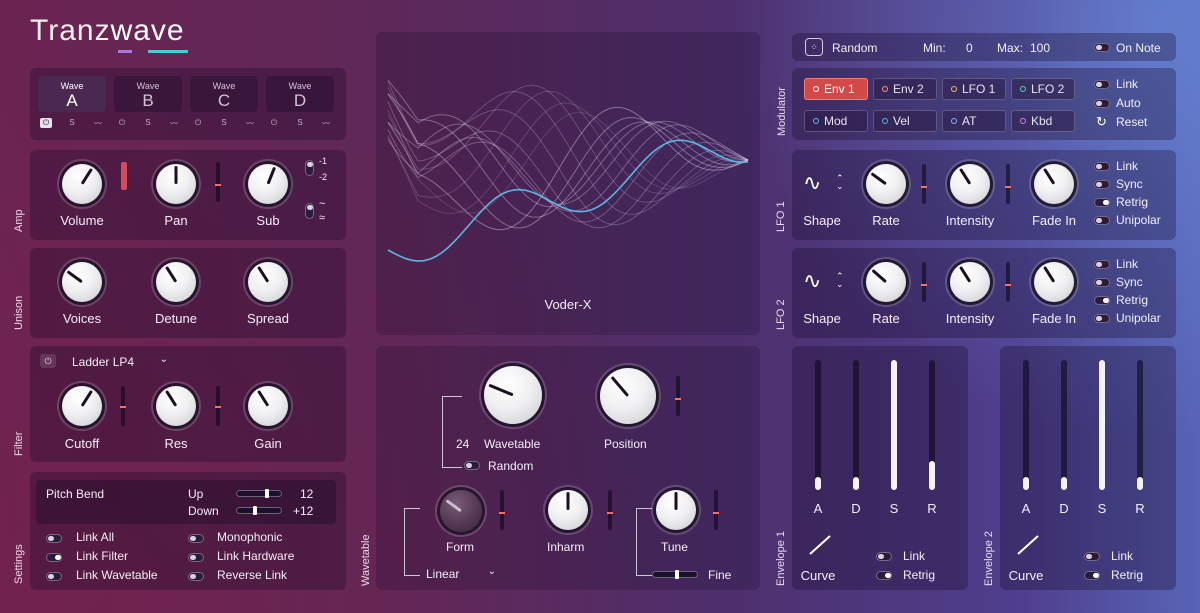 The height and width of the screenshot is (613, 1200). I want to click on env1-d-slider, so click(856, 425).